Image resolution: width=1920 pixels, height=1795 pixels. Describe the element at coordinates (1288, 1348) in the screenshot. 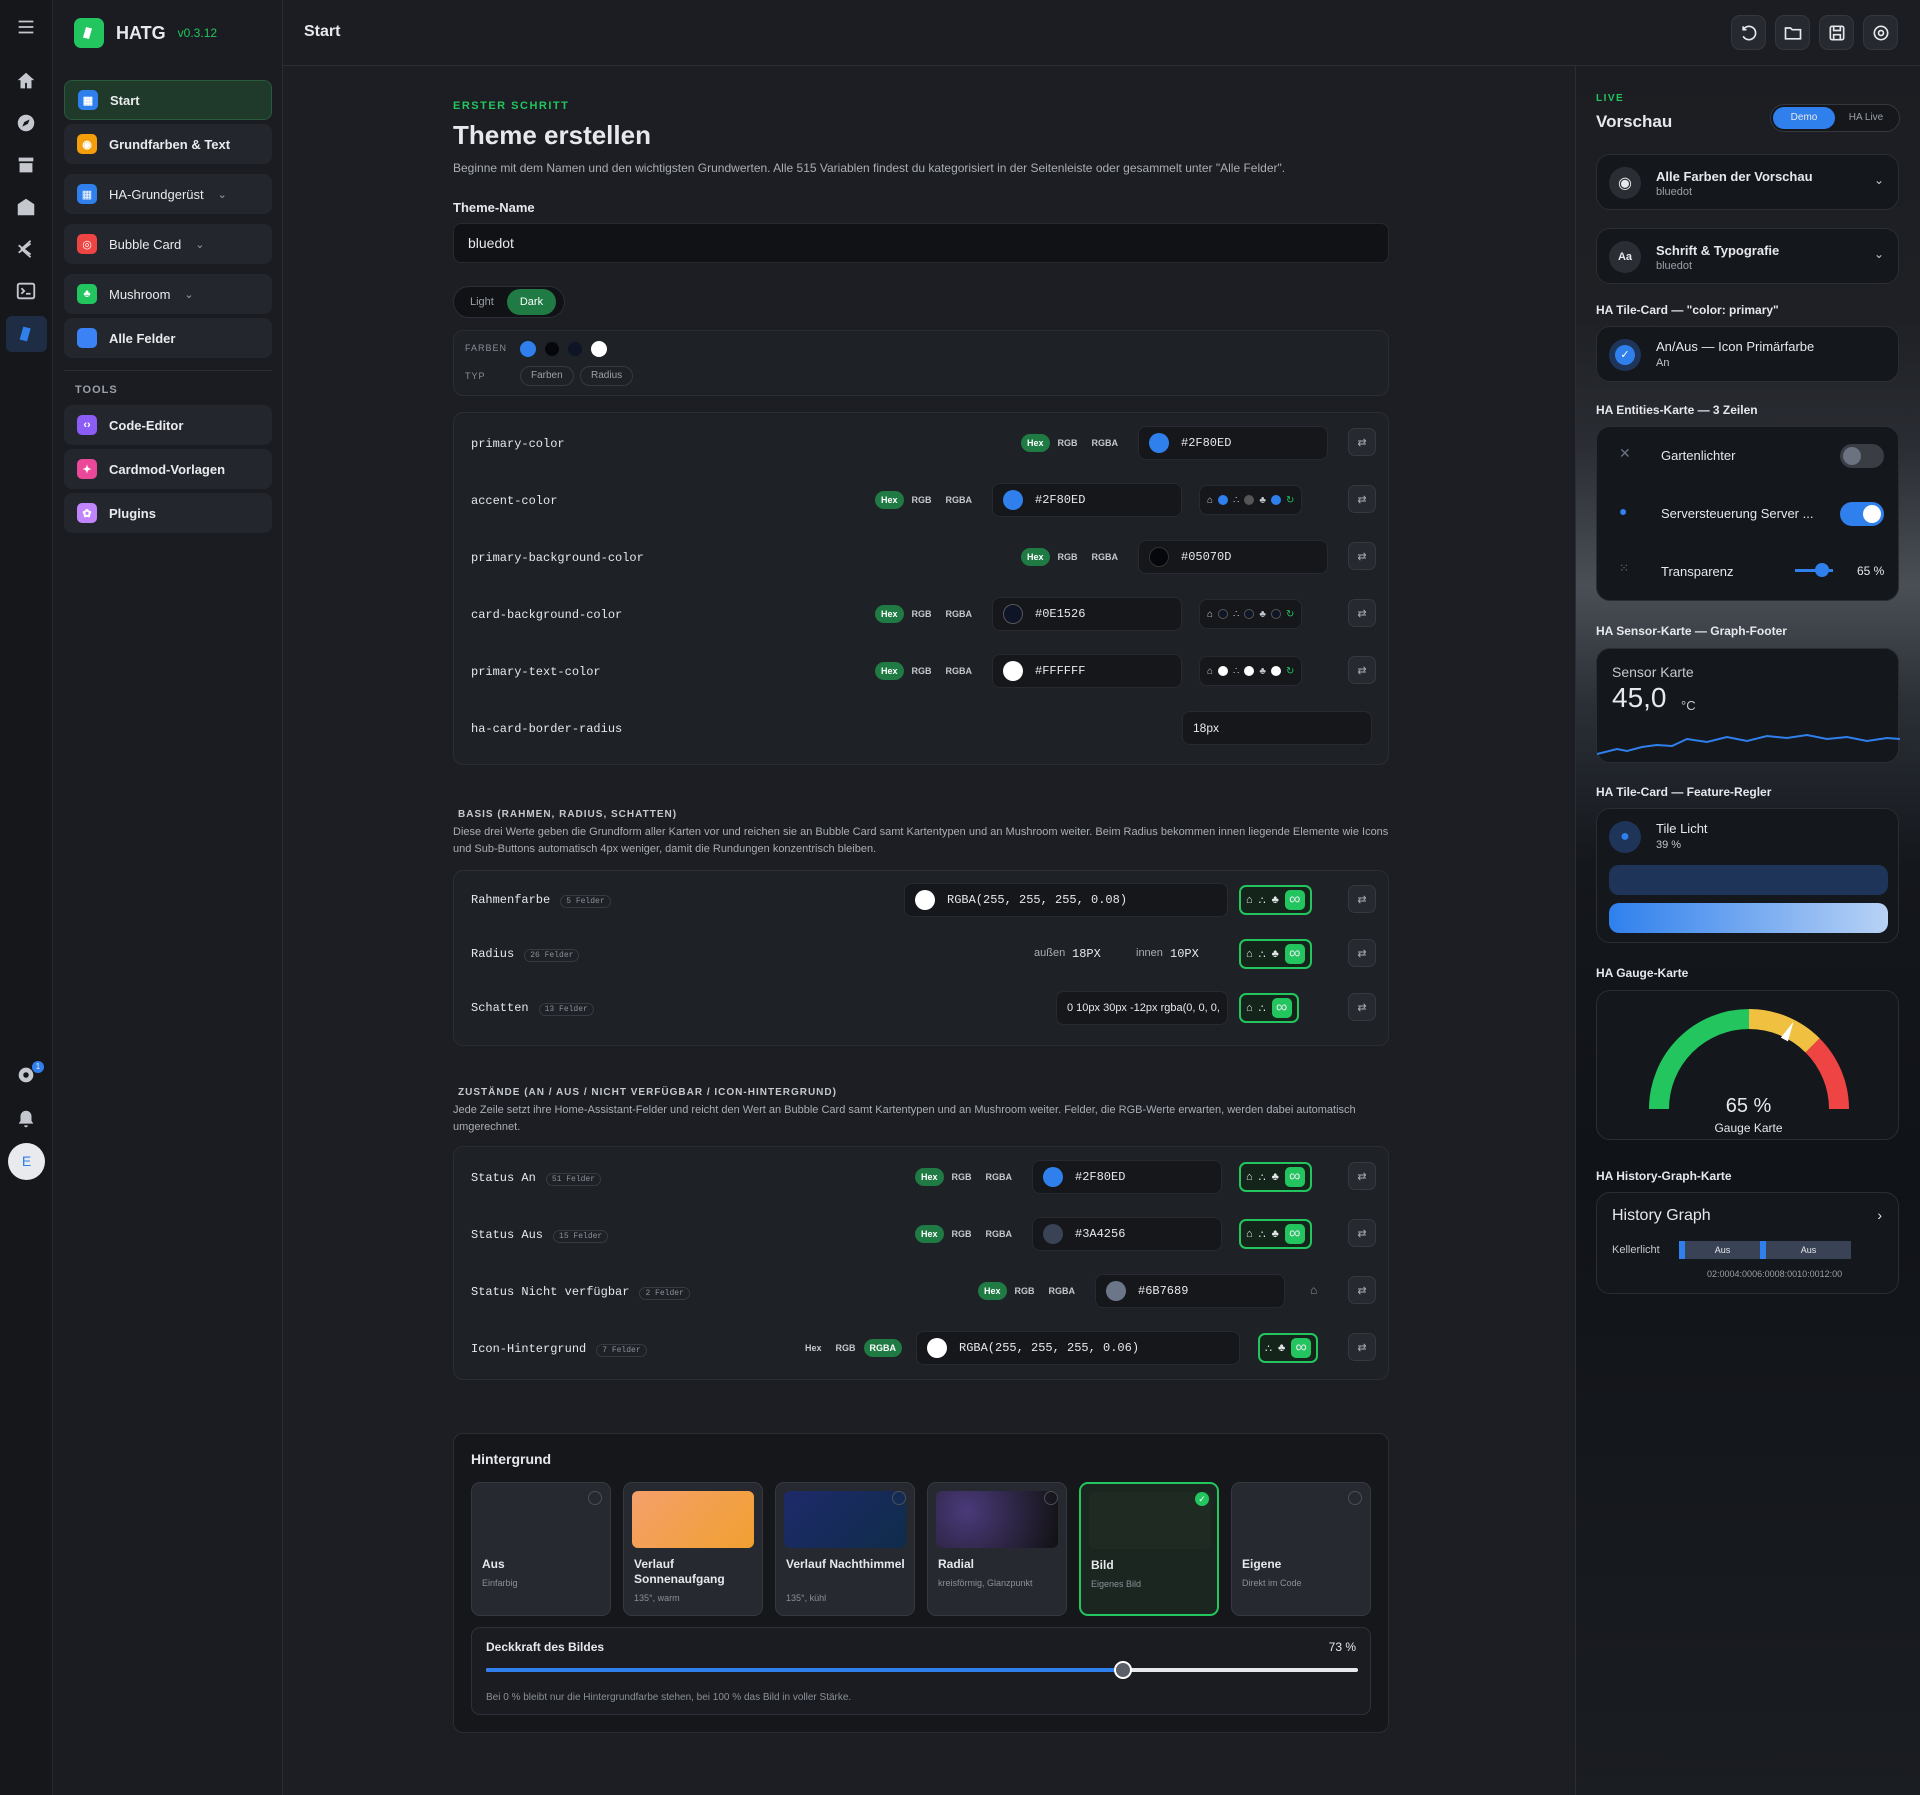

I see `target-toggle: ∴ ♣ ∞` at that location.